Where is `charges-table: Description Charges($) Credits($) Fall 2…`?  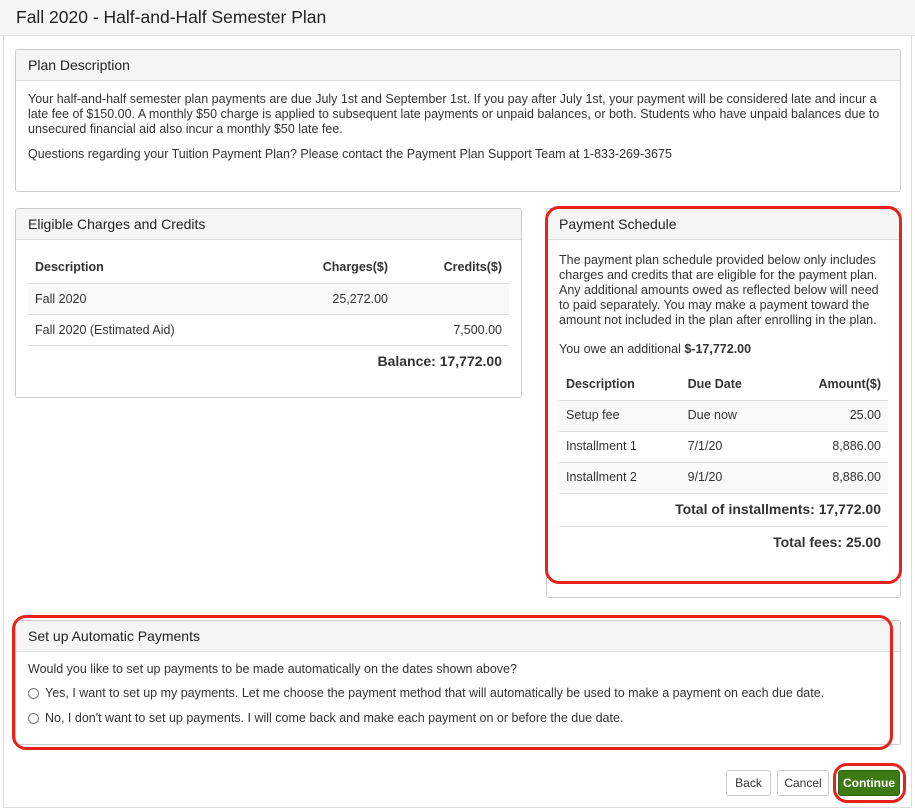
charges-table: Description Charges($) Credits($) Fall 2… is located at coordinates (268, 314).